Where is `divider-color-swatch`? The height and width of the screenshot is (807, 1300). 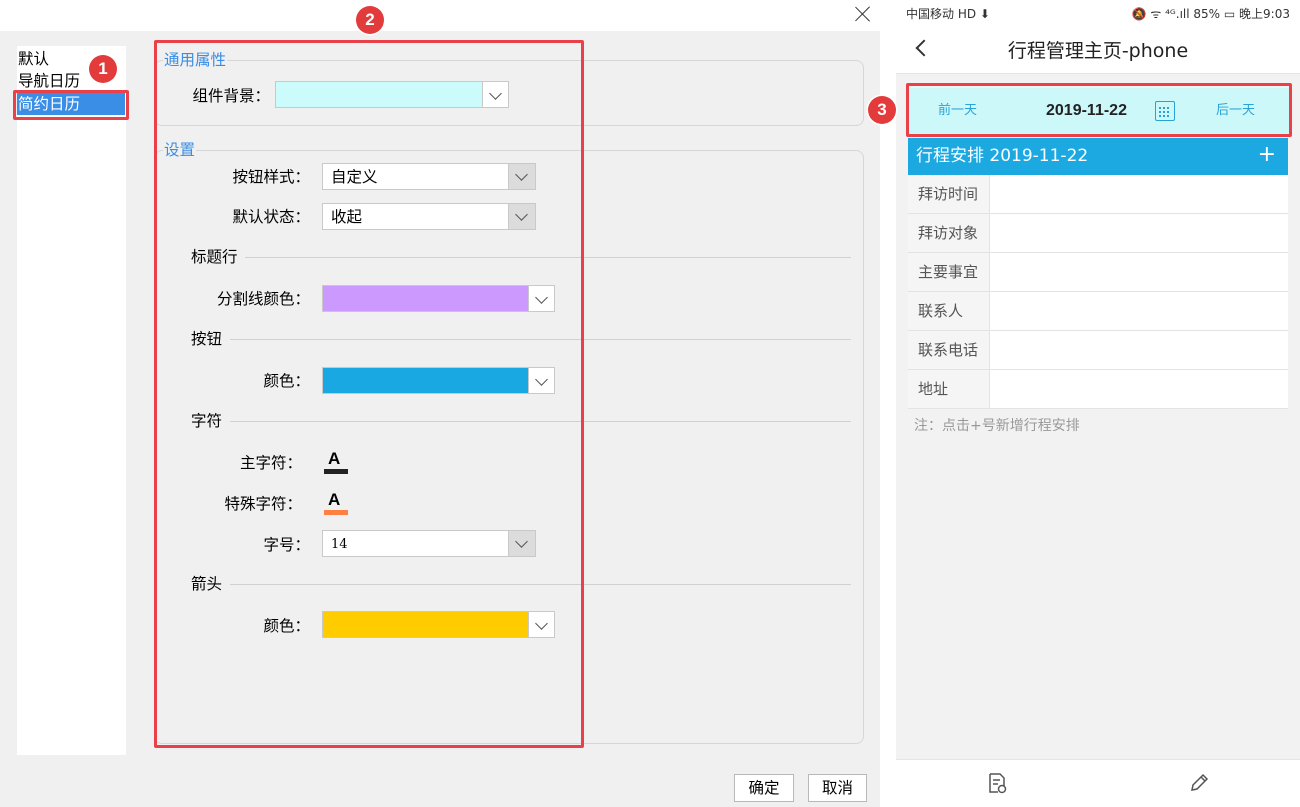
divider-color-swatch is located at coordinates (425, 298).